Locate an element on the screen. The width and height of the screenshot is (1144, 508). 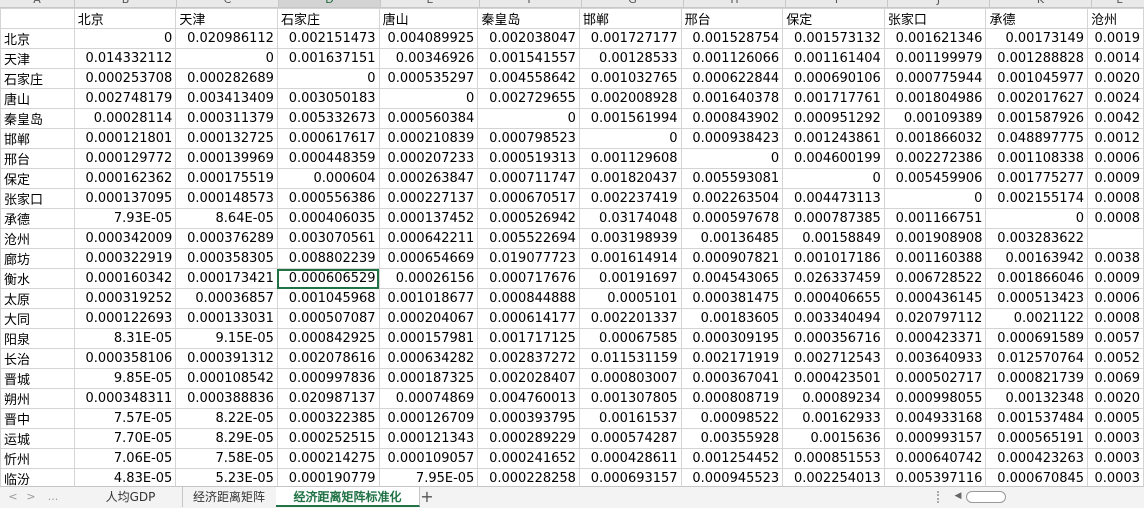
value-cell: 0.004600199 is located at coordinates (833, 158).